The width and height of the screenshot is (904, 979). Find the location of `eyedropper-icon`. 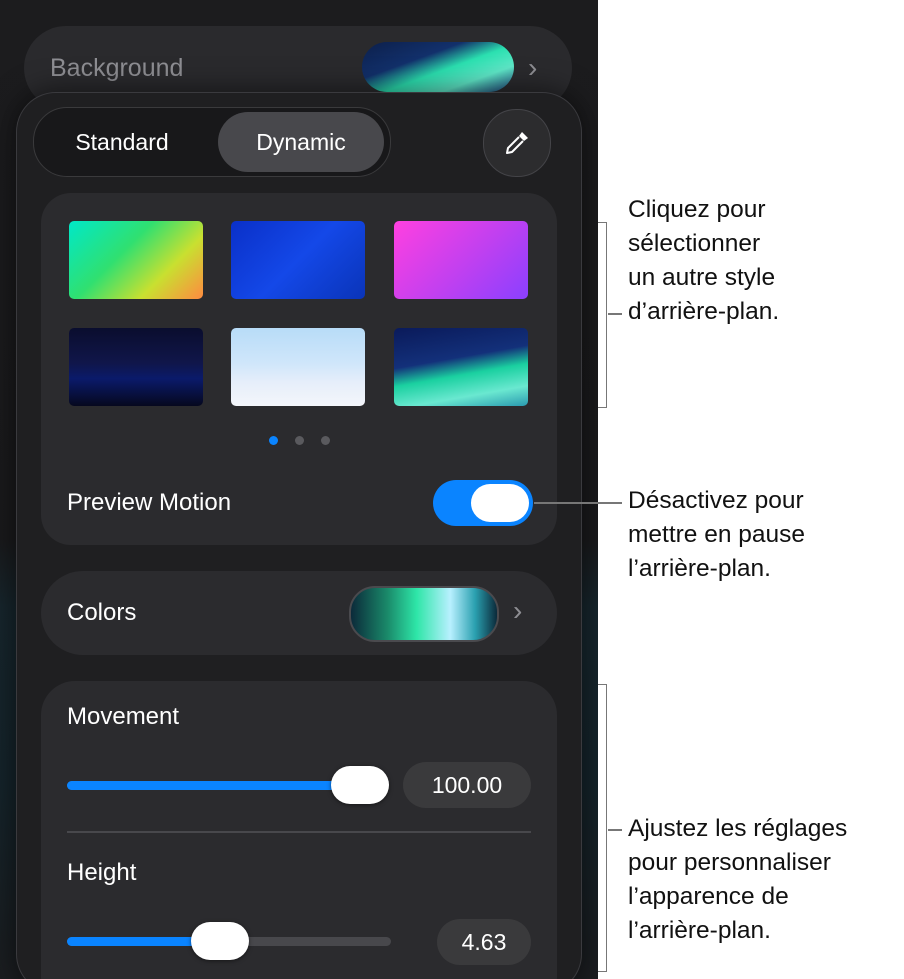

eyedropper-icon is located at coordinates (517, 143).